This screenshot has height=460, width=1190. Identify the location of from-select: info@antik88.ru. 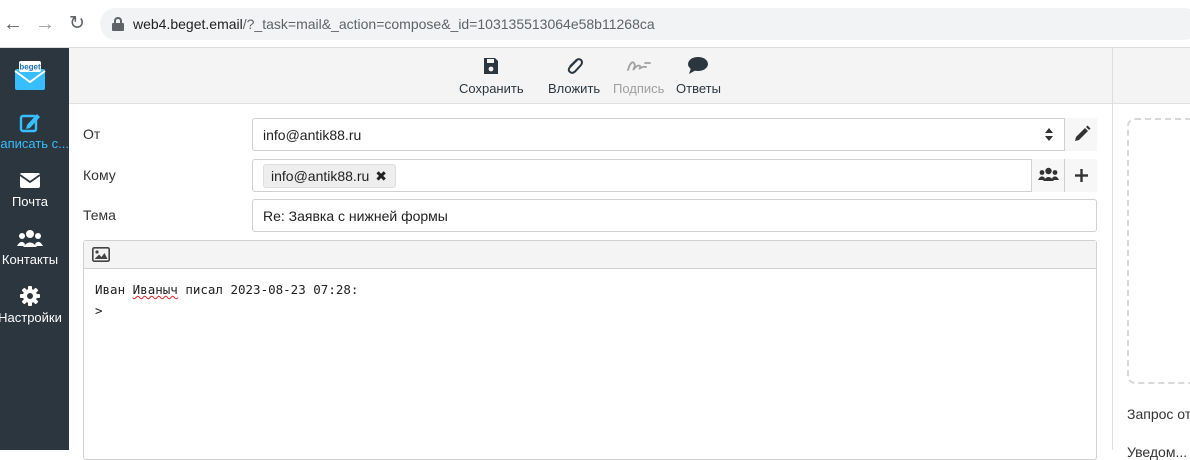
(674, 134).